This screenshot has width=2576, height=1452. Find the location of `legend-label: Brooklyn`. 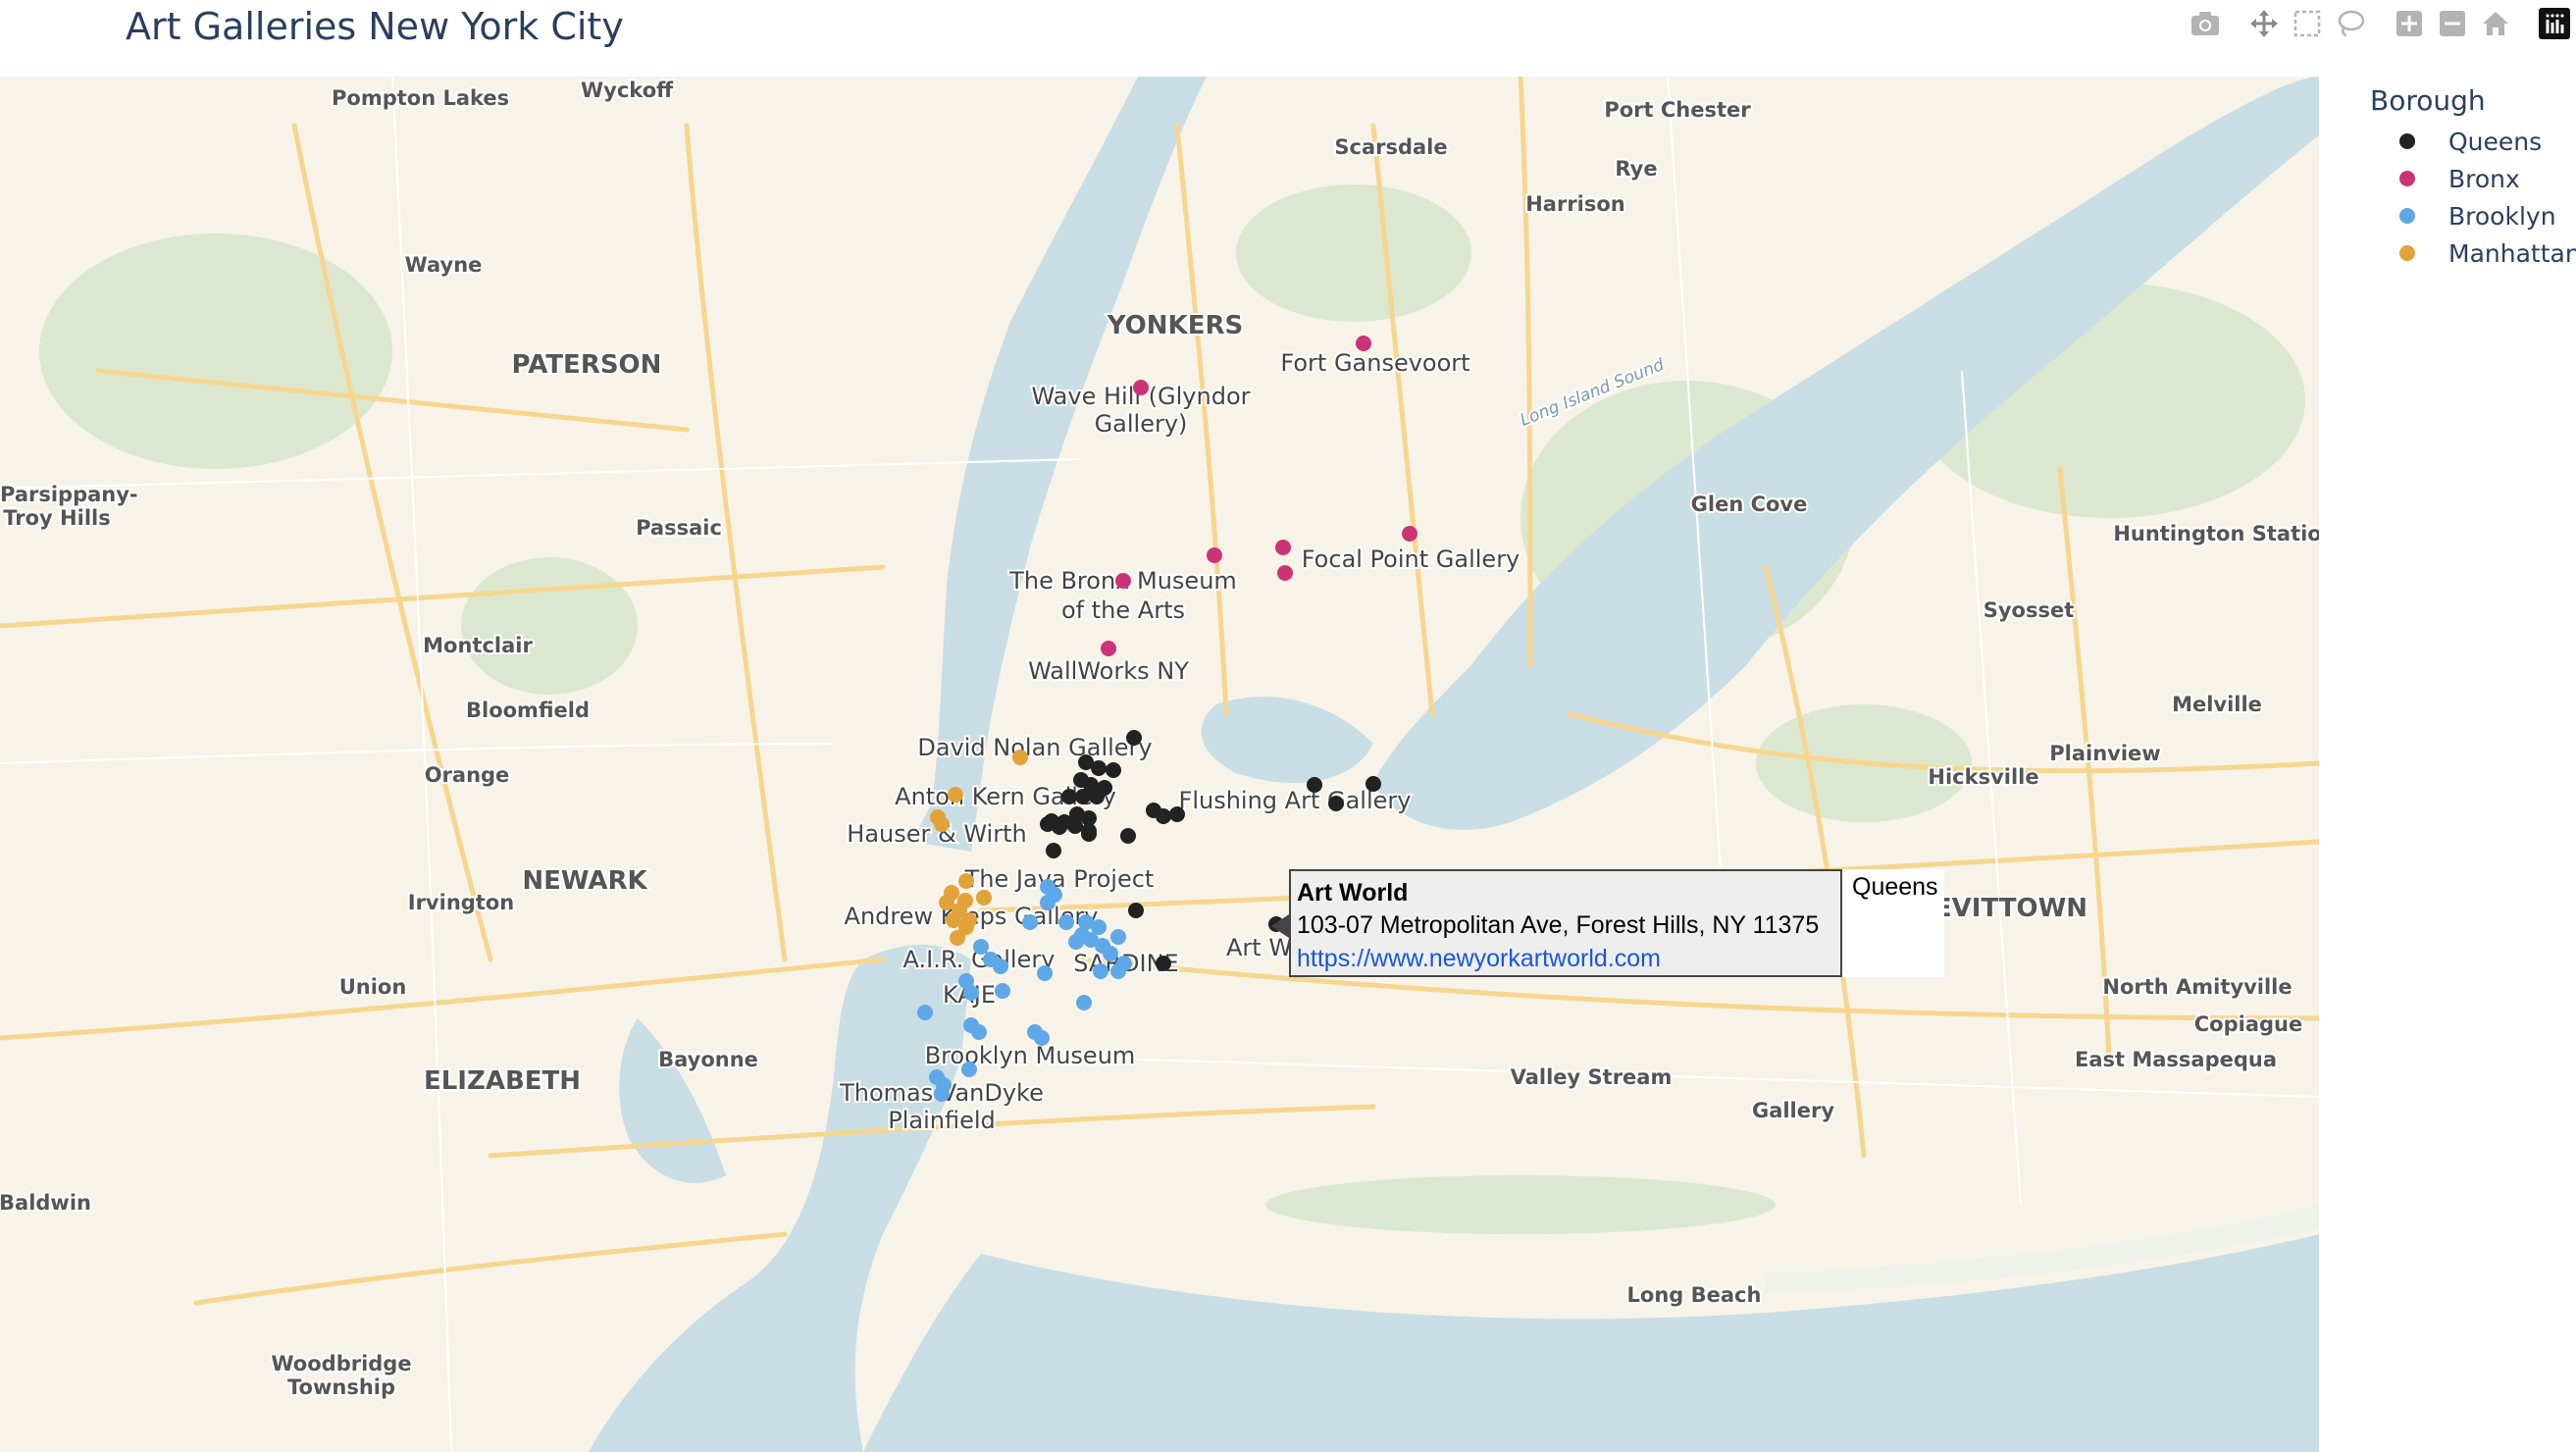

legend-label: Brooklyn is located at coordinates (2502, 216).